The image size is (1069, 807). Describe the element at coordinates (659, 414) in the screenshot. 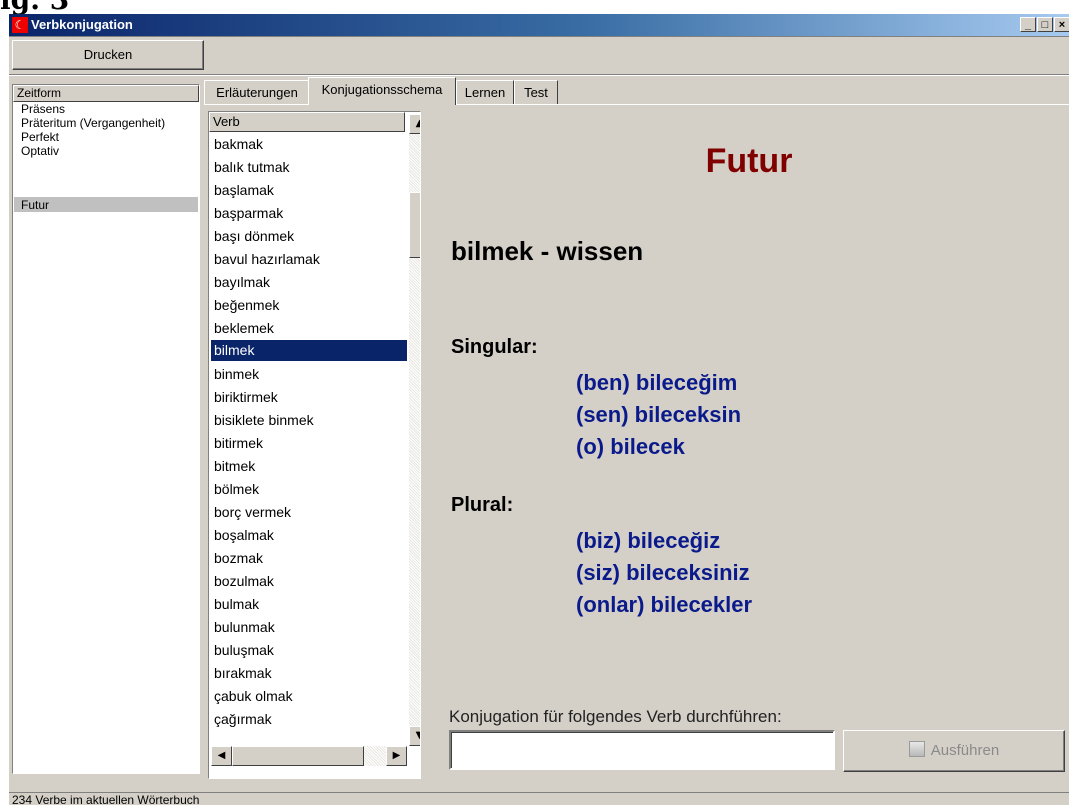

I see `conjugation-form: (sen) bileceksin` at that location.